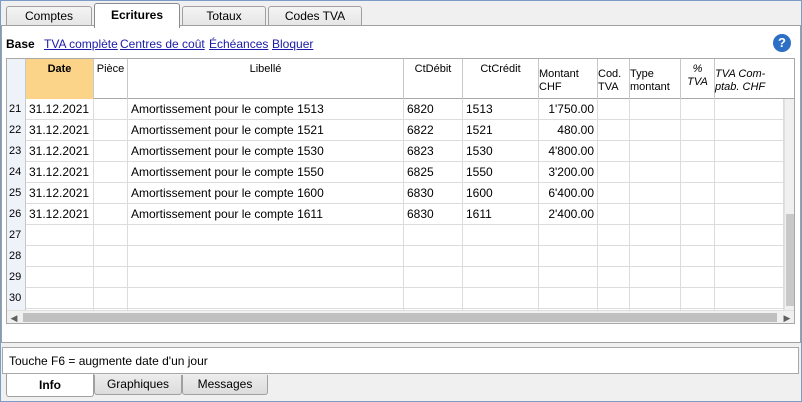  Describe the element at coordinates (501, 193) in the screenshot. I see `cell-ctcredit: 1600` at that location.